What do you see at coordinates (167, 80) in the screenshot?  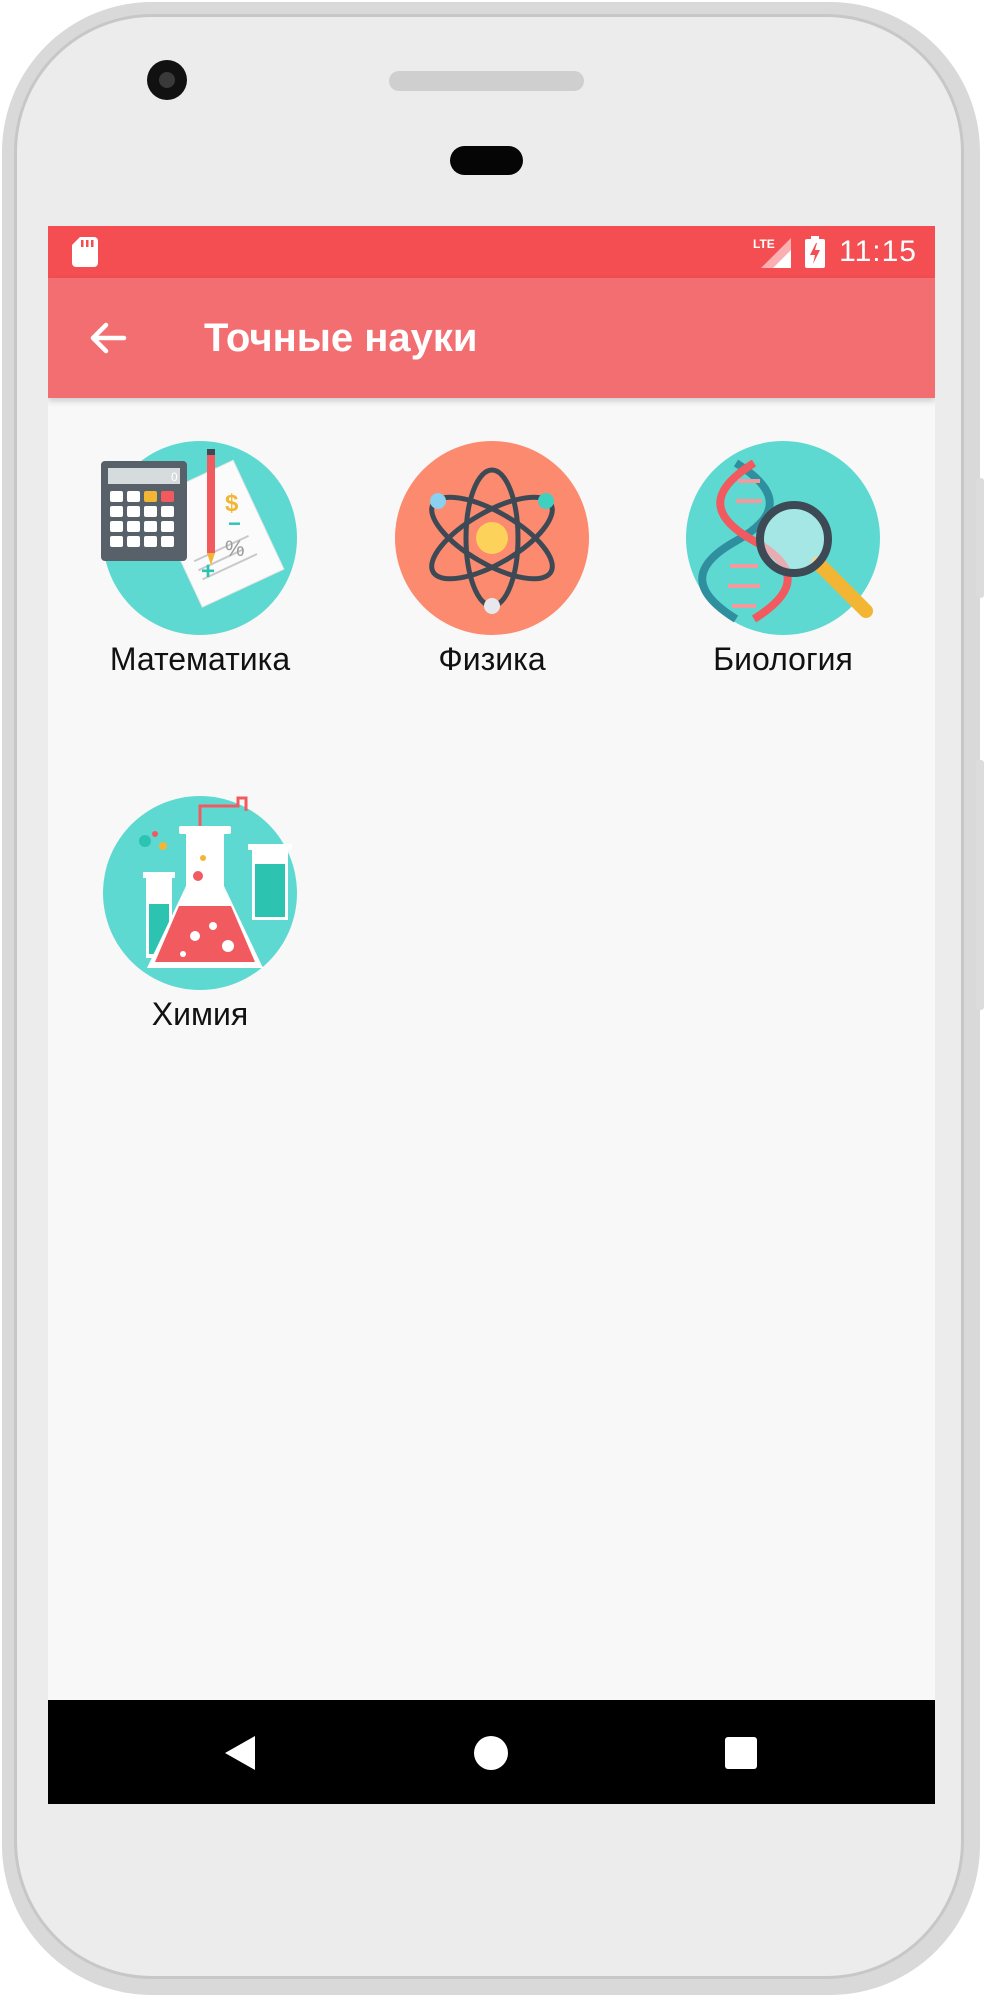 I see `front-camera` at bounding box center [167, 80].